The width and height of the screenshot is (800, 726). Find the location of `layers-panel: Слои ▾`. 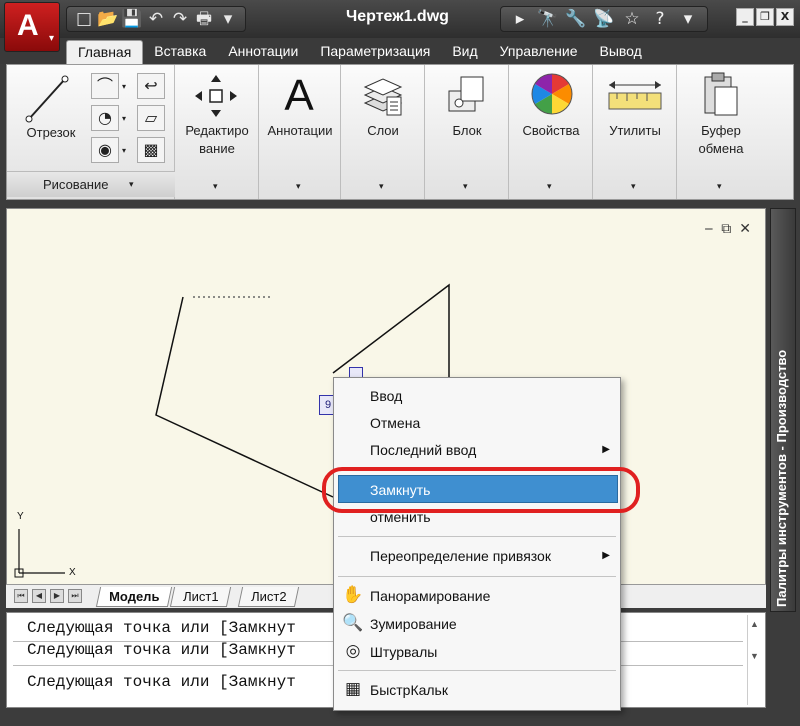

layers-panel: Слои ▾ is located at coordinates (383, 132).